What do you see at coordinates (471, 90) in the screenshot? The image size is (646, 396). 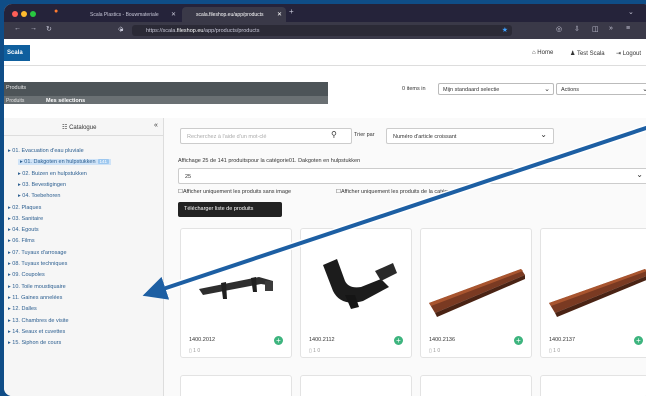 I see `selection-value: Mijn standaard selectie` at bounding box center [471, 90].